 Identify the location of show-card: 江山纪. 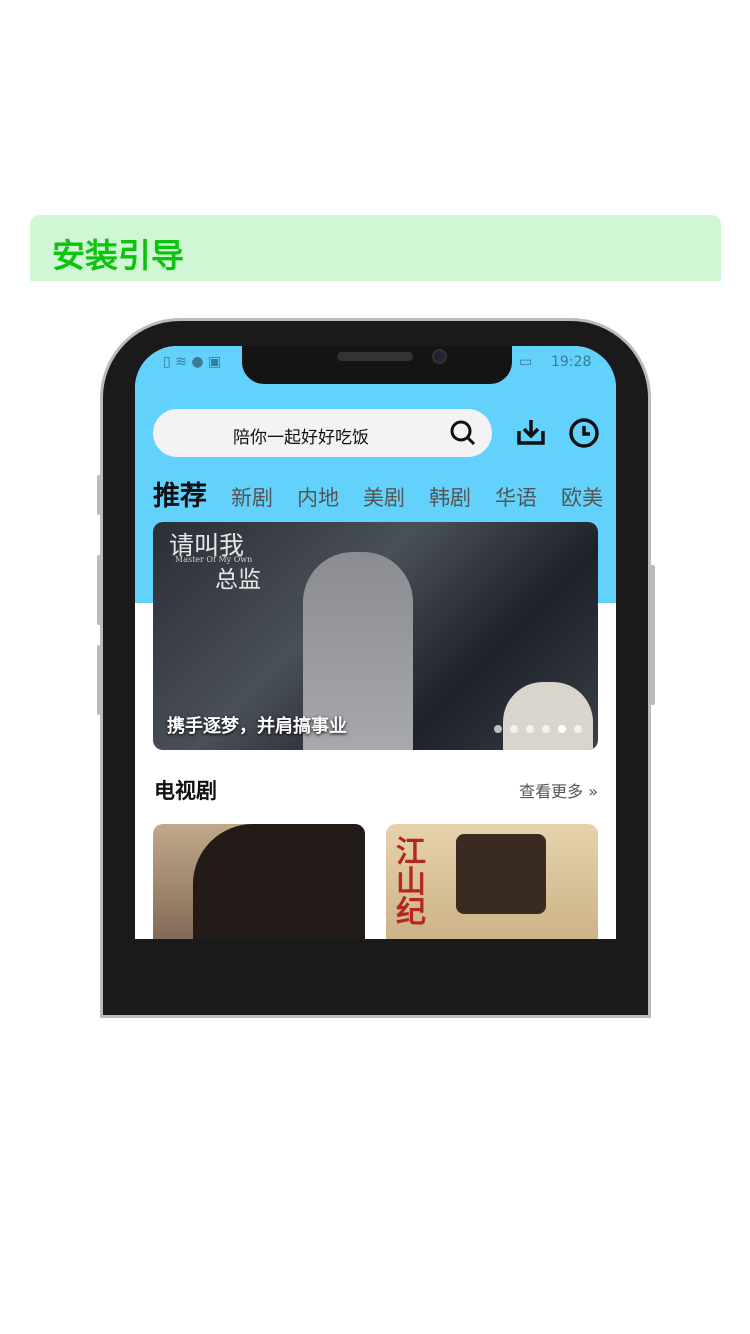
(492, 881).